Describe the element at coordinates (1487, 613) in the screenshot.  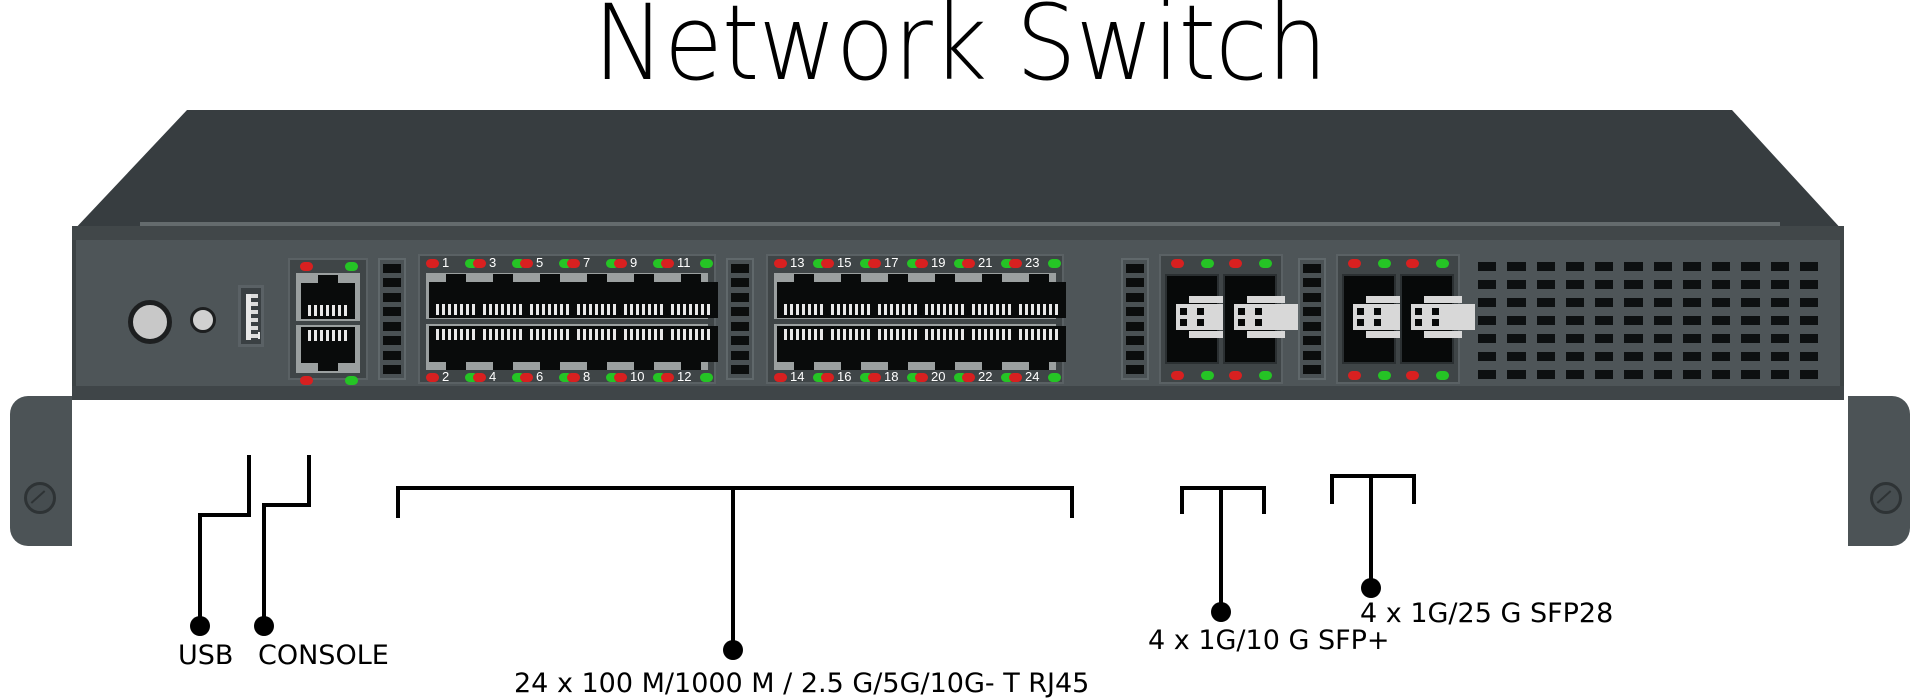
I see `callout-label-sfp28: 4 x 1G/25 G SFP28` at that location.